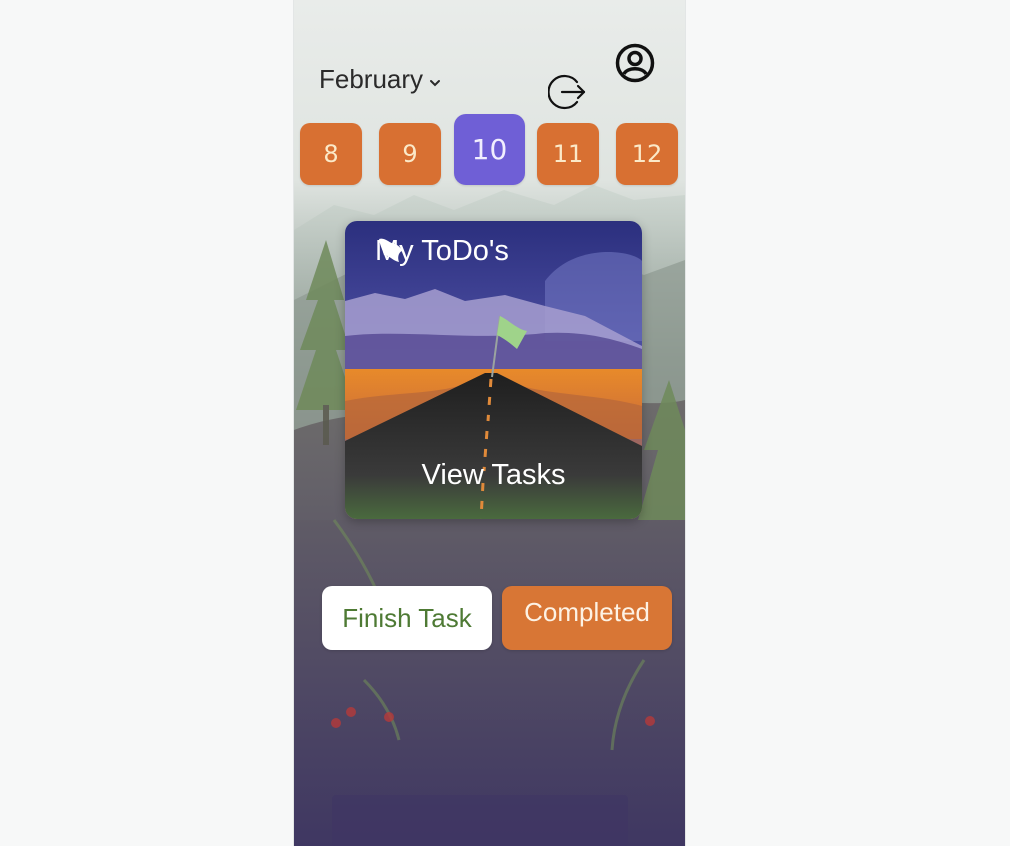  Describe the element at coordinates (407, 618) in the screenshot. I see `finish-task-button: Finish Task` at that location.